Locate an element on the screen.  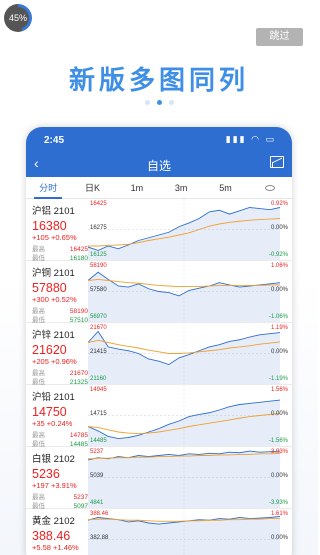
last-price: 16380 is located at coordinates (49, 226).